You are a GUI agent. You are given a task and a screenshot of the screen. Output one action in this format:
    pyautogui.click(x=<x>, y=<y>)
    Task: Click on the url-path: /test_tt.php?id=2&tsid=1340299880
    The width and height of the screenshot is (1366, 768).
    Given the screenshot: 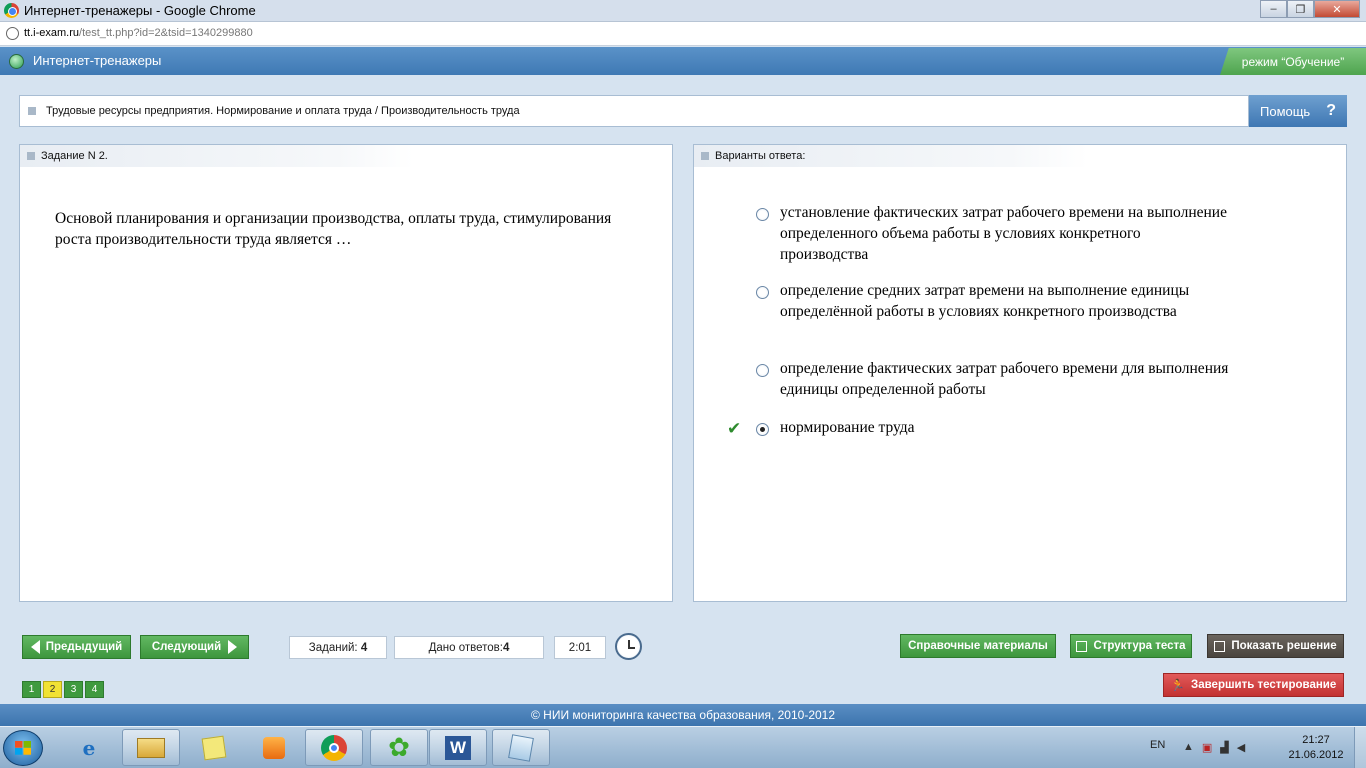 What is the action you would take?
    pyautogui.click(x=166, y=33)
    